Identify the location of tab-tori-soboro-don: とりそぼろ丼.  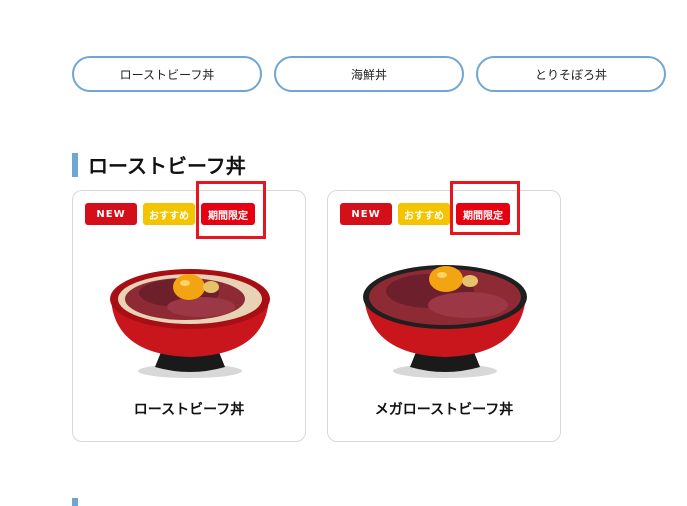
(571, 74).